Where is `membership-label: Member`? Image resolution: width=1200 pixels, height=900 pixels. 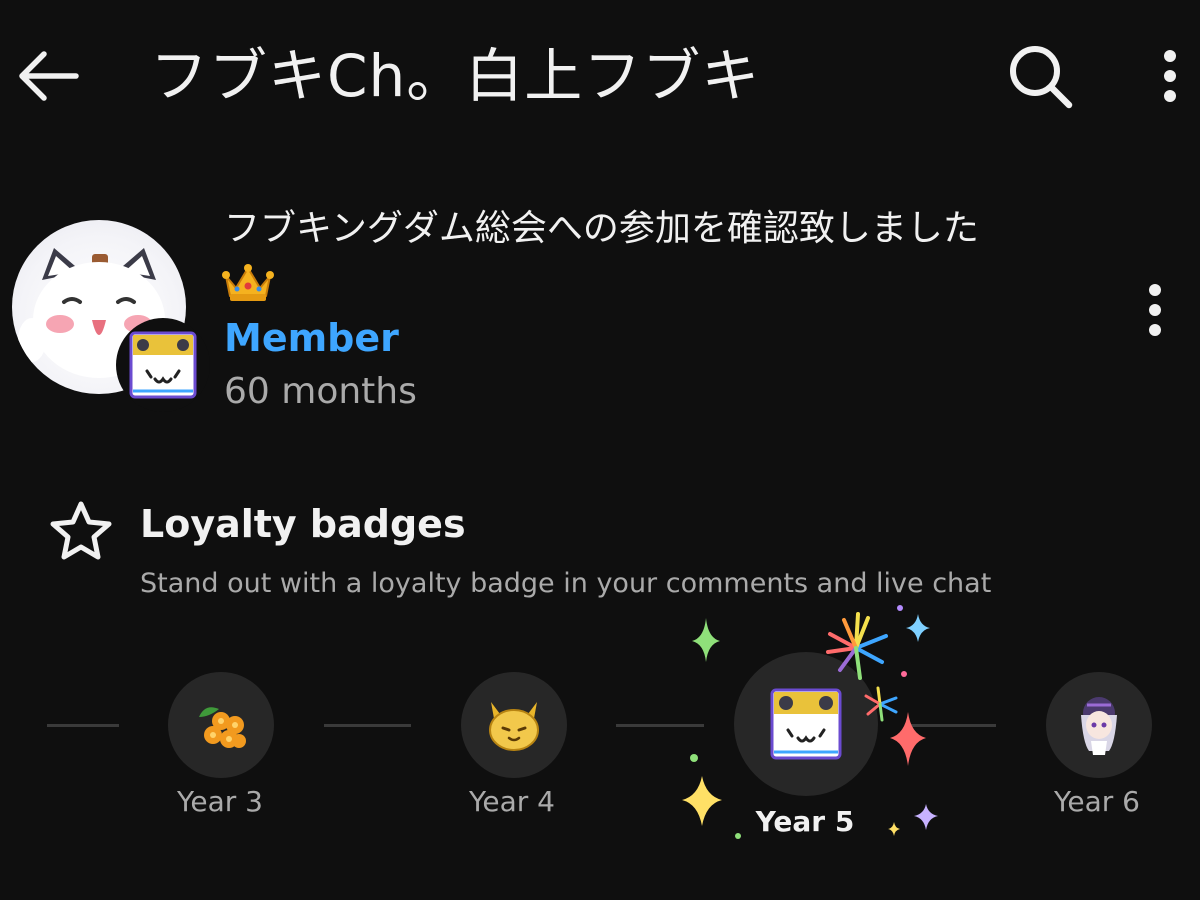
membership-label: Member is located at coordinates (311, 338).